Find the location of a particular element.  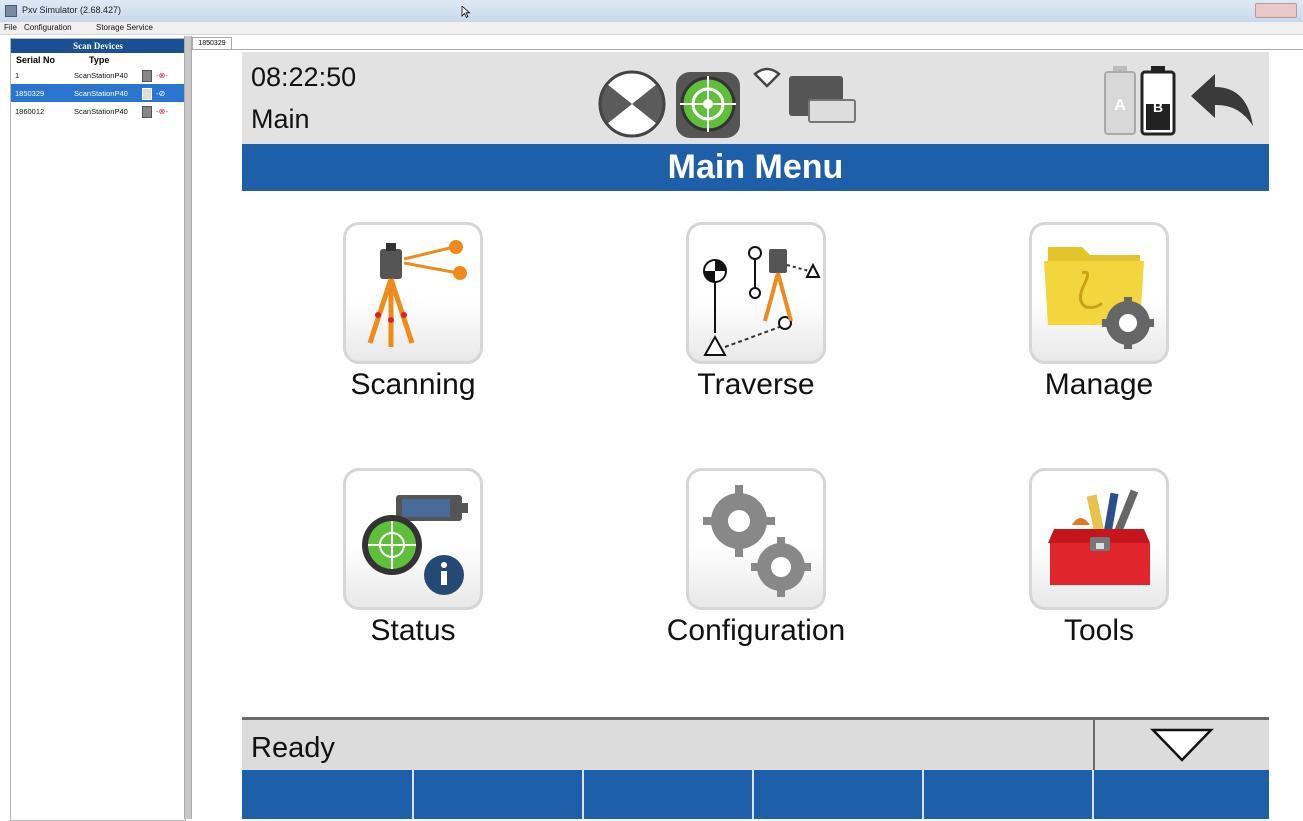

battery-a-label: A is located at coordinates (1120, 105).